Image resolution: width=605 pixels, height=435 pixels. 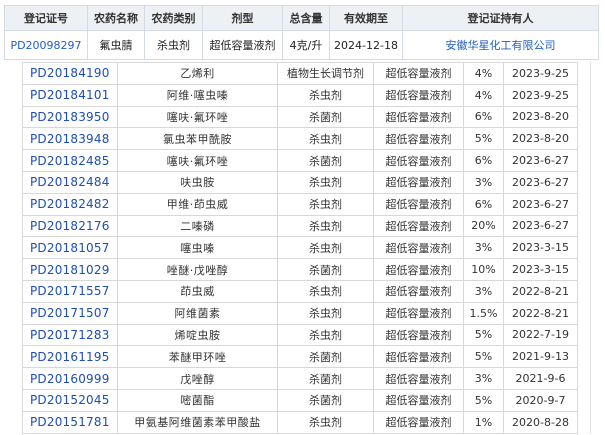 I want to click on product-code-link: PD20183948, so click(x=70, y=139).